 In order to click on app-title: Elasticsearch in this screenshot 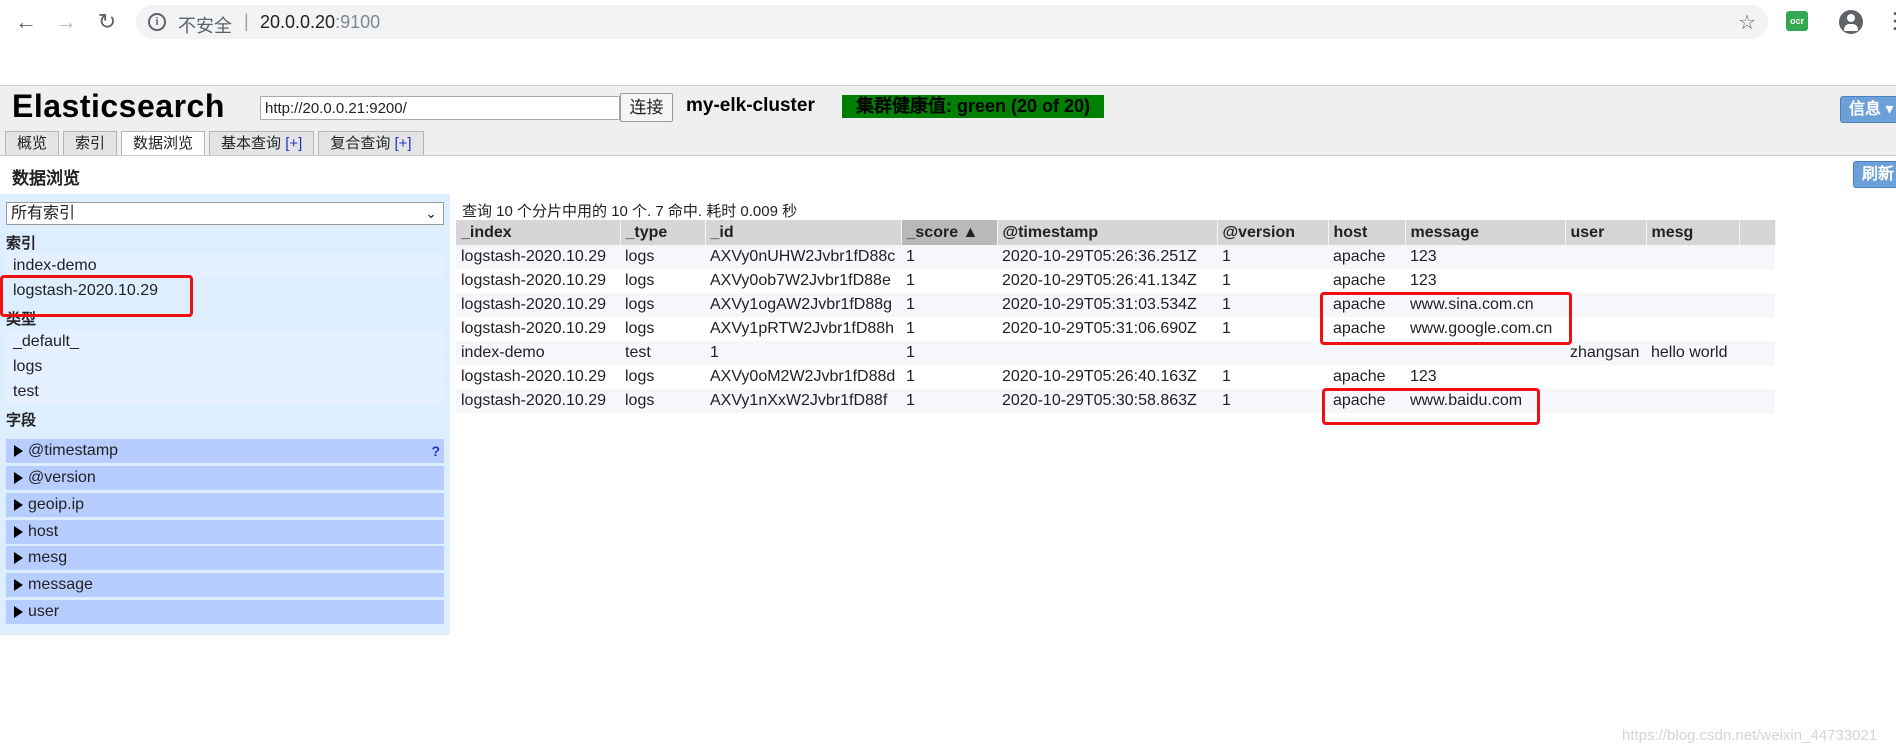, I will do `click(118, 106)`.